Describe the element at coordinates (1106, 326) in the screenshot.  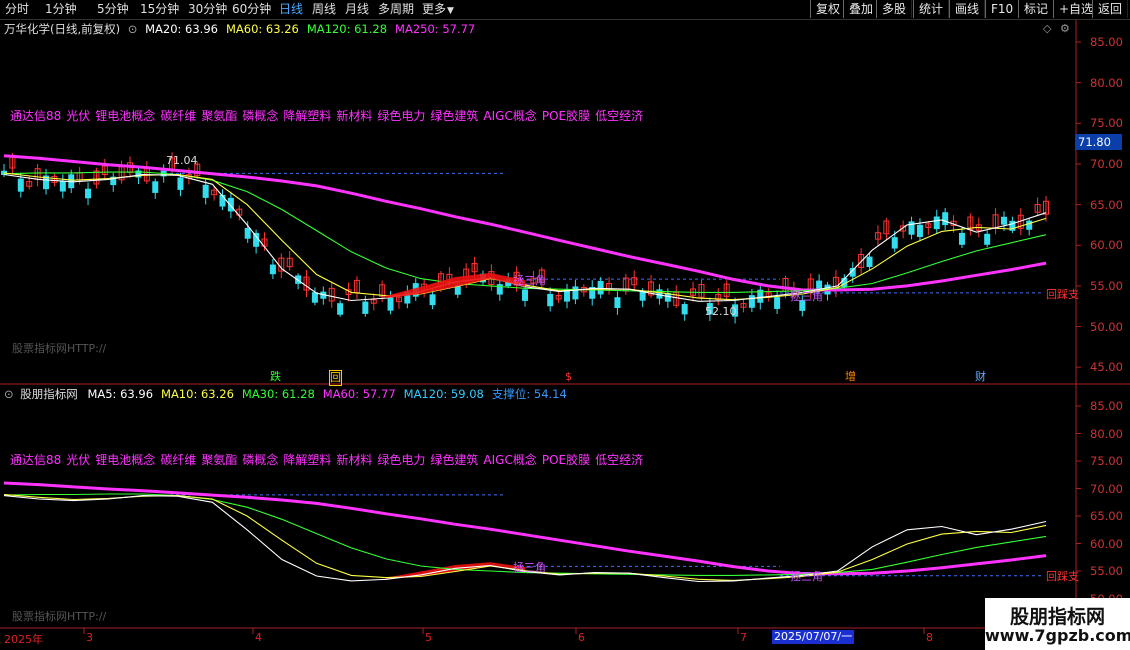
I see `main-y-tick-7: 50.00` at that location.